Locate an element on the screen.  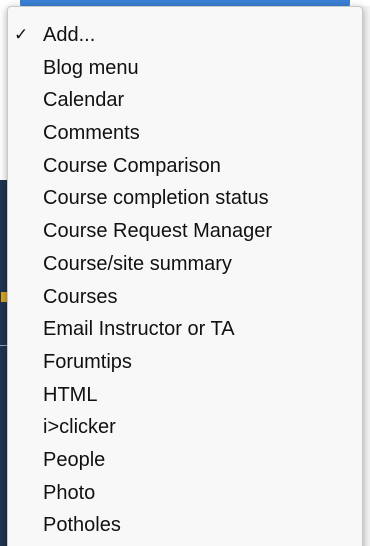
menu-option-label: Course Comparison is located at coordinates (132, 165).